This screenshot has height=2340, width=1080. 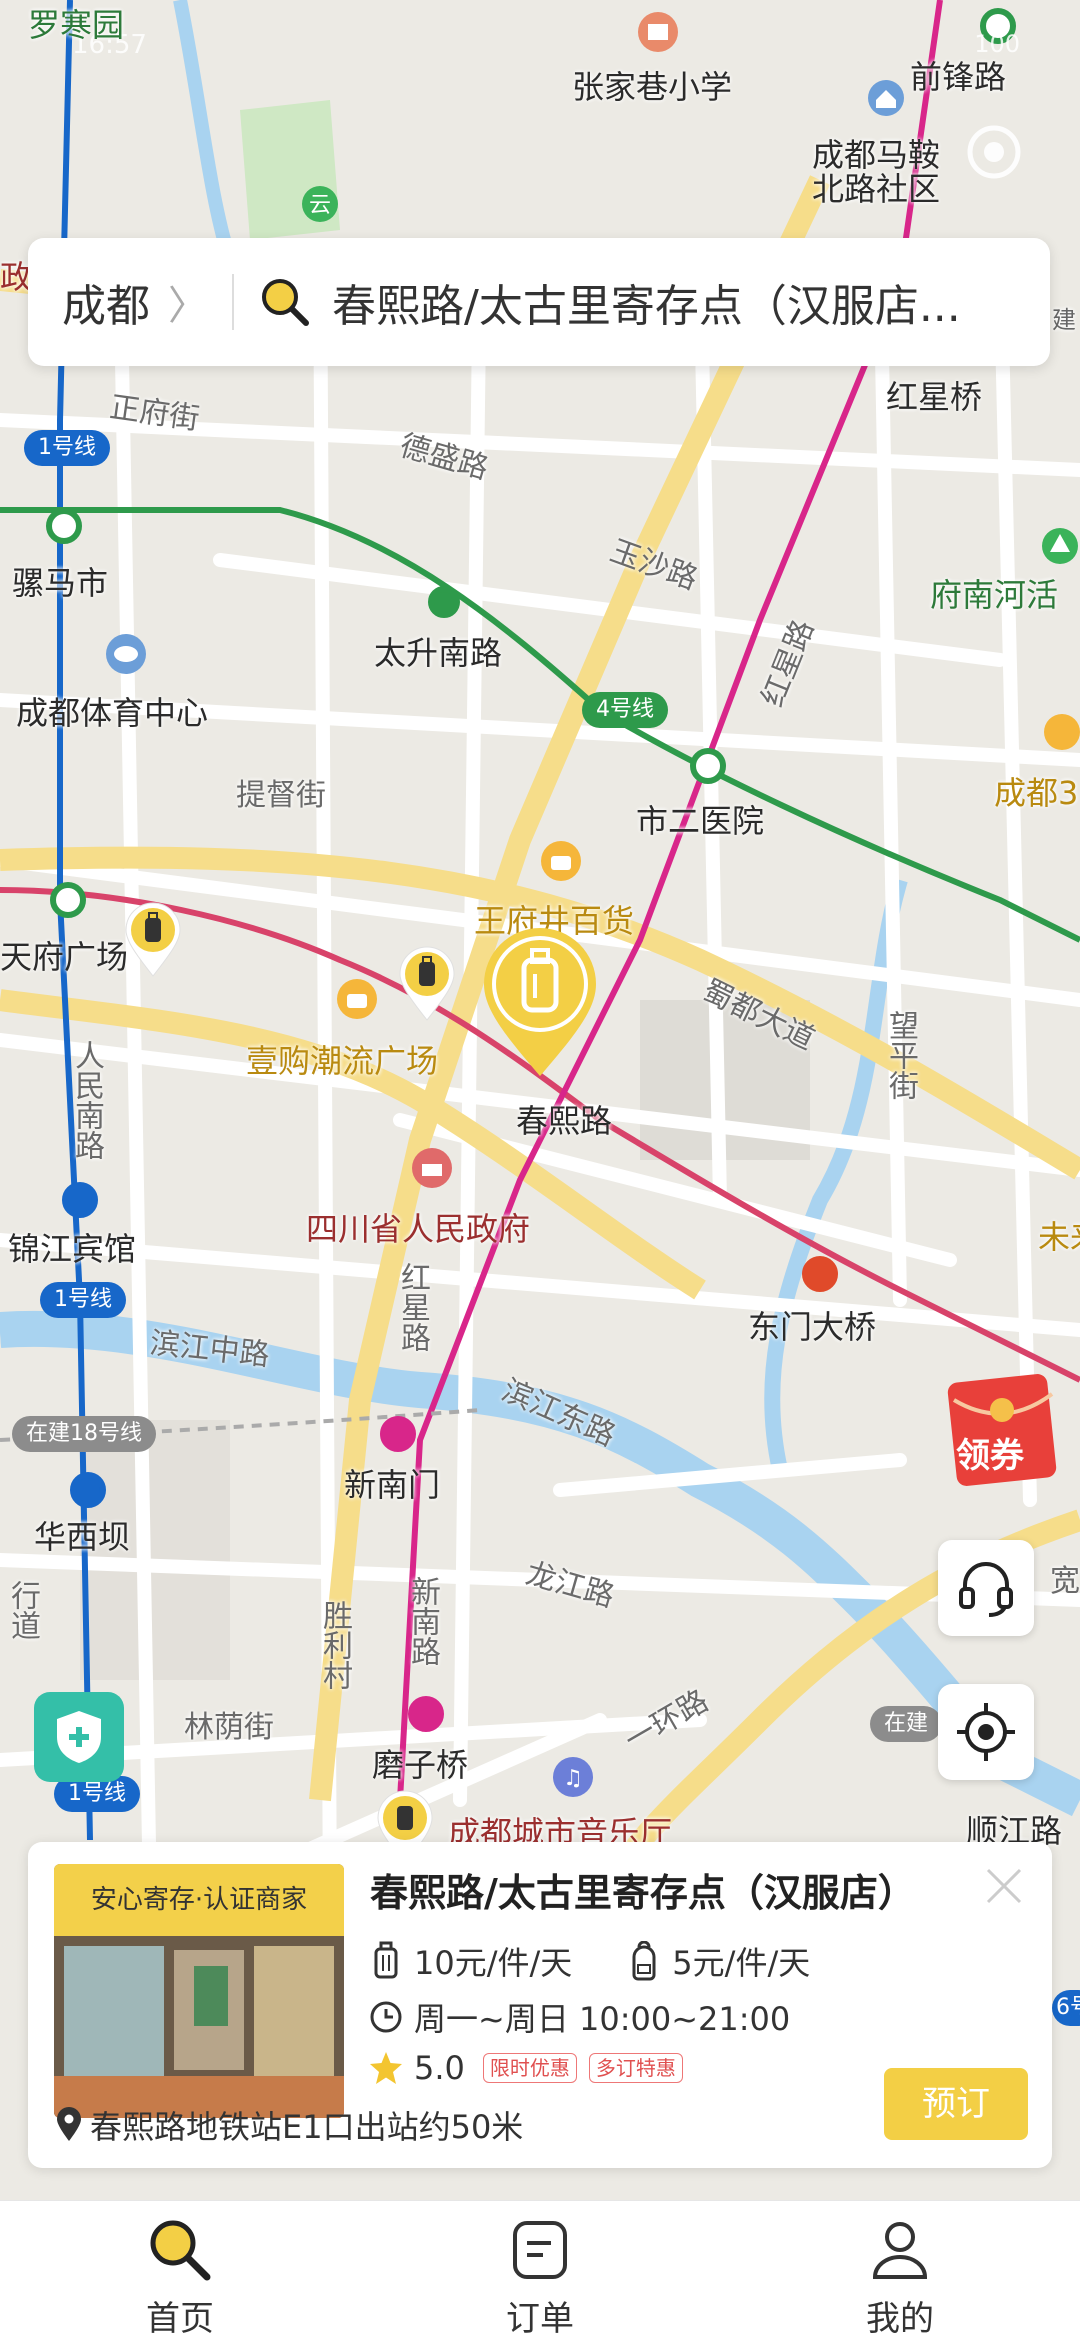 I want to click on tab-label: 首页, so click(x=180, y=2319).